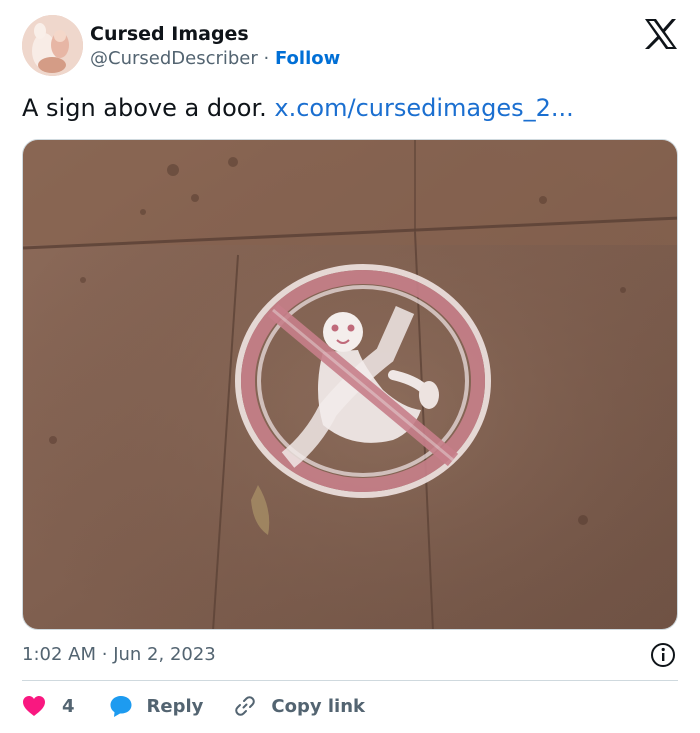 The width and height of the screenshot is (700, 733). I want to click on reply-button: Reply, so click(156, 706).